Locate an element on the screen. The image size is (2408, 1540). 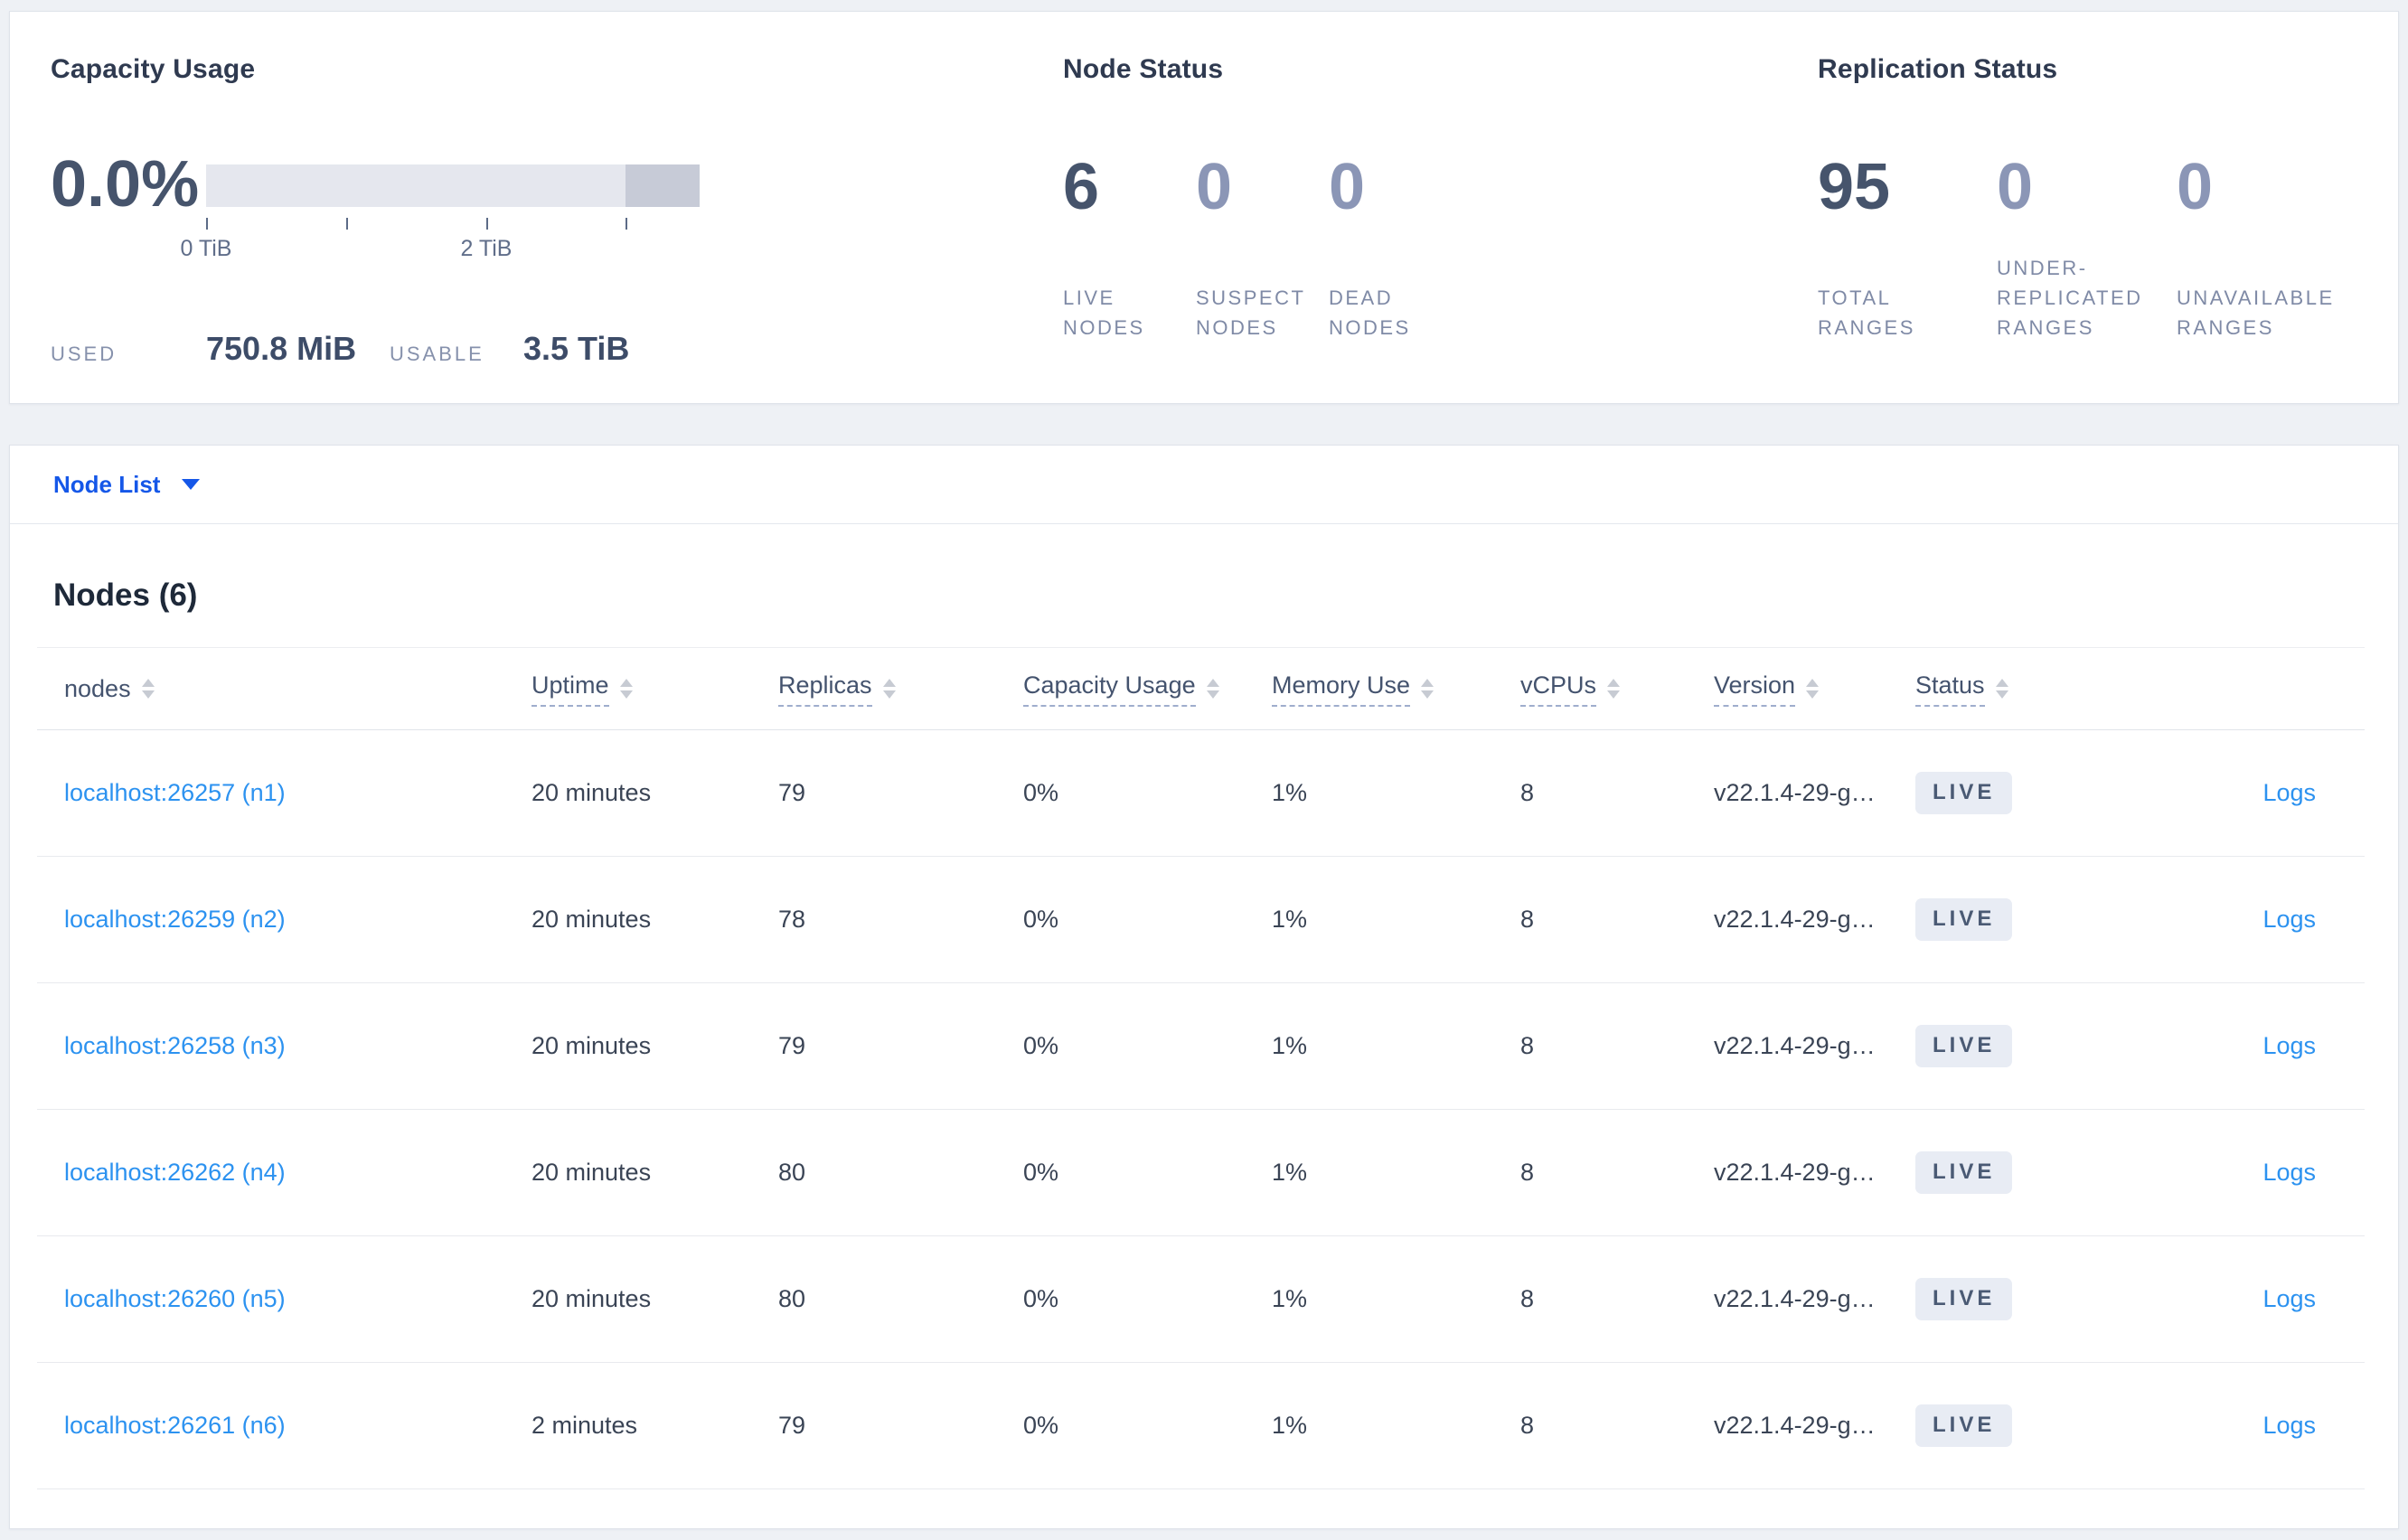
node-link: localhost:26259 (n2) is located at coordinates (175, 919).